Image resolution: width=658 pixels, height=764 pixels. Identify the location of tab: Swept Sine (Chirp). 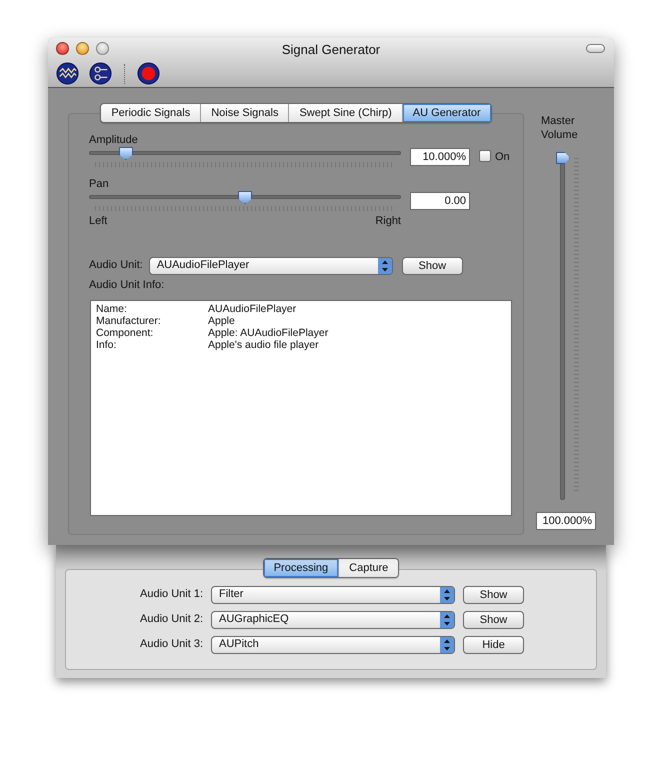
(346, 113).